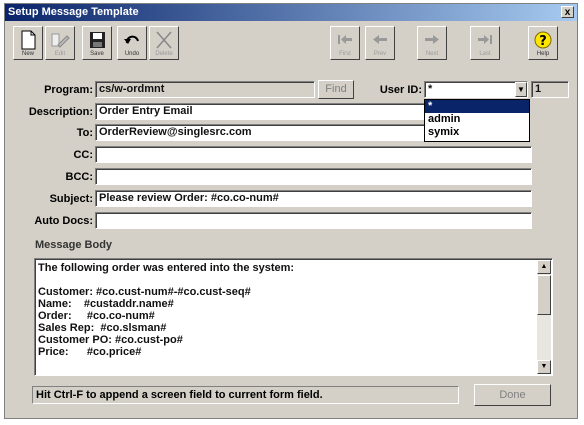  Describe the element at coordinates (164, 54) in the screenshot. I see `delete-label: Delete` at that location.